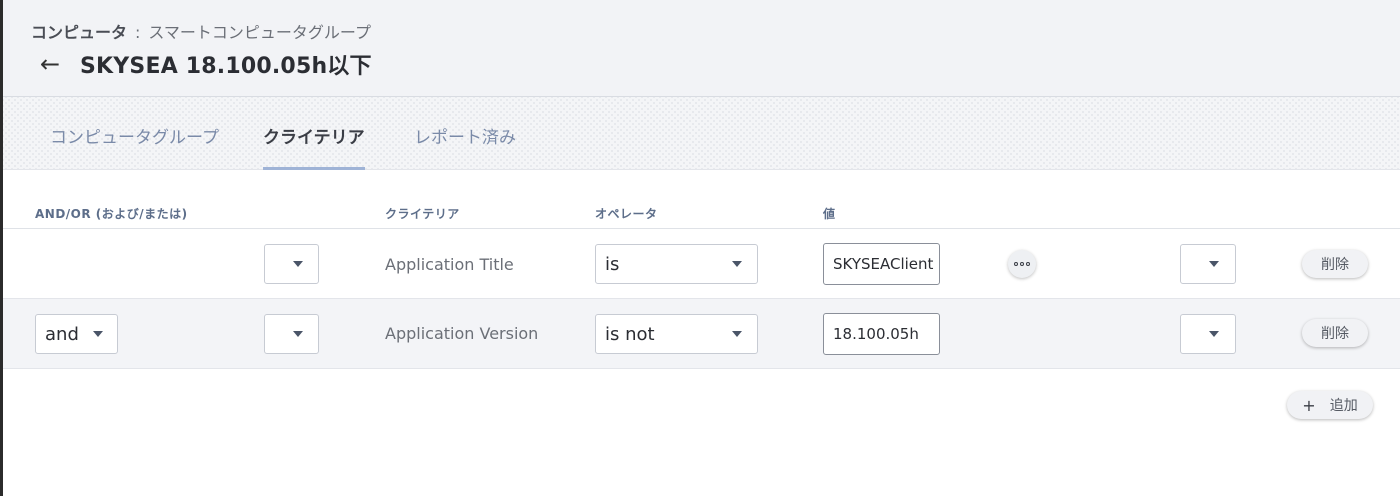  Describe the element at coordinates (829, 214) in the screenshot. I see `column-header-value: 値` at that location.